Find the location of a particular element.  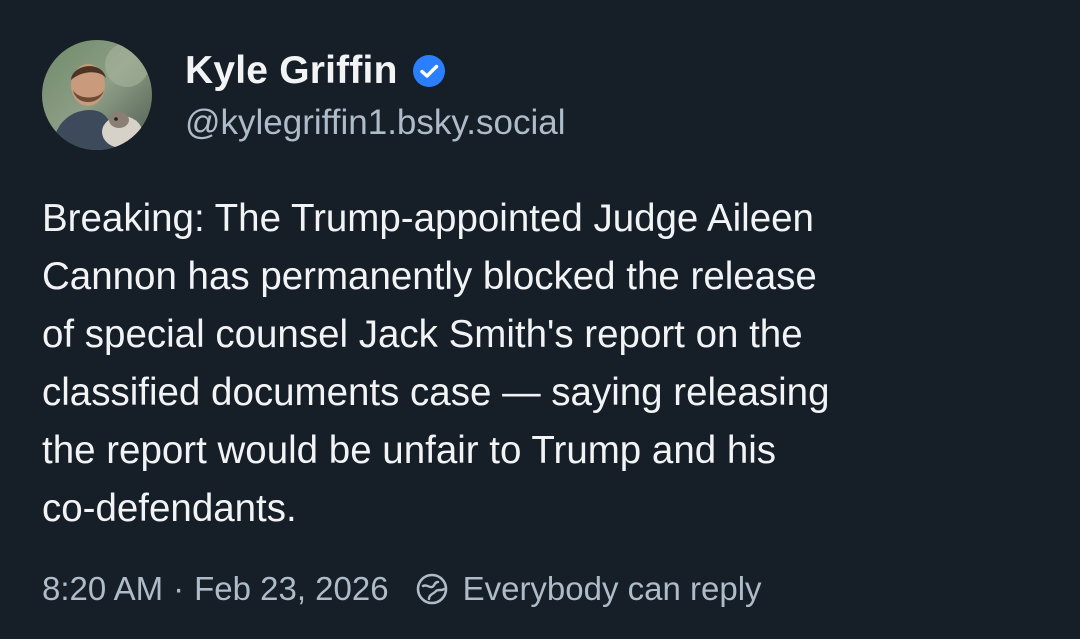

avatar-photo is located at coordinates (97, 95).